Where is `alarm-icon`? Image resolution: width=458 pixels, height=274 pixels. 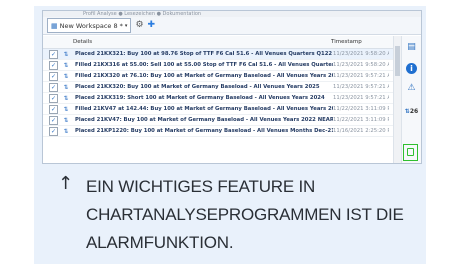 alarm-icon is located at coordinates (410, 152).